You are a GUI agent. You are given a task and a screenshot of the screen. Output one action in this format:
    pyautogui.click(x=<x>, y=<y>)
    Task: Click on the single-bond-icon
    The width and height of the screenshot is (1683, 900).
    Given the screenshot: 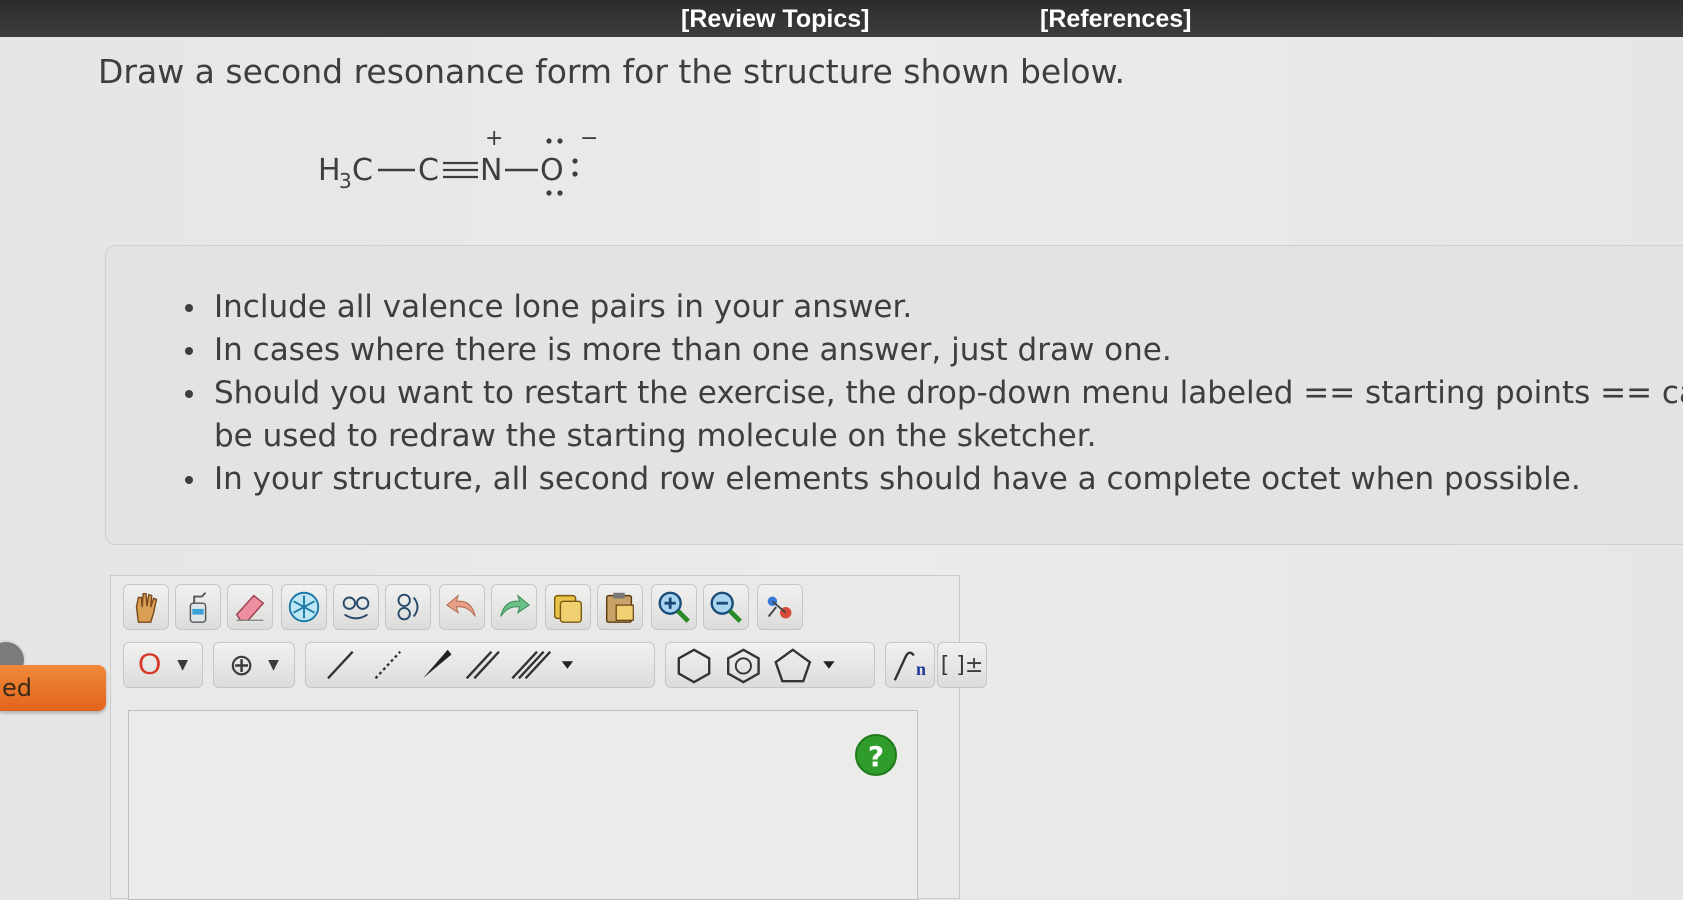 What is the action you would take?
    pyautogui.click(x=340, y=665)
    